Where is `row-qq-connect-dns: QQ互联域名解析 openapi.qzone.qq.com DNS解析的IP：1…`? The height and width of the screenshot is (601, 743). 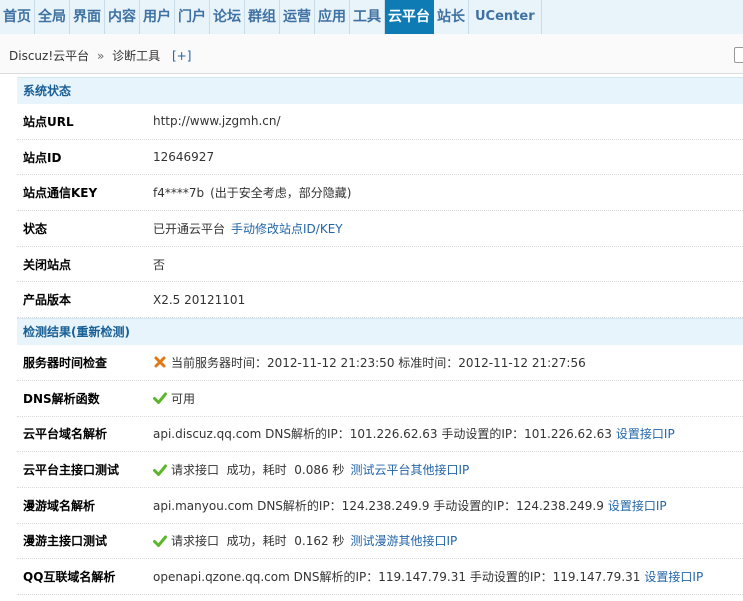
row-qq-connect-dns: QQ互联域名解析 openapi.qzone.qq.com DNS解析的IP：1… is located at coordinates (380, 577).